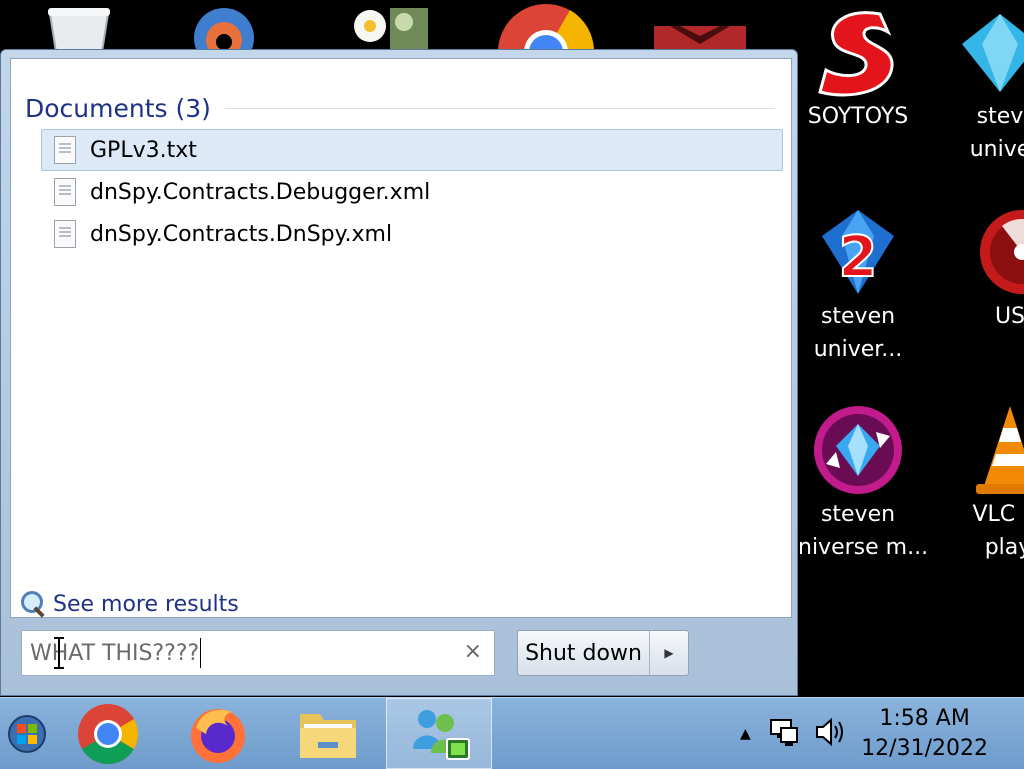 This screenshot has height=769, width=1024. Describe the element at coordinates (499, 108) in the screenshot. I see `group-divider` at that location.